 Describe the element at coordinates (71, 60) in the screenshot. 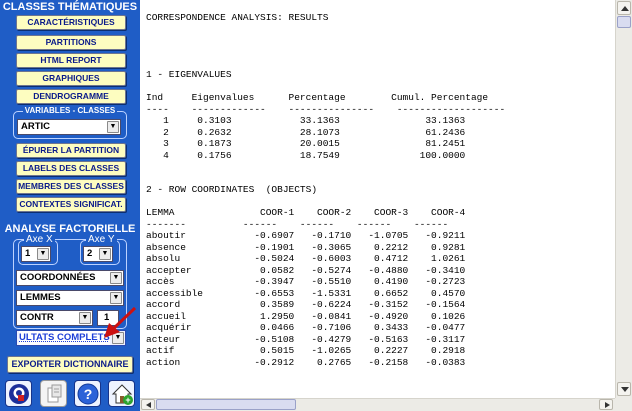

I see `html-report-button: HTML REPORT` at that location.